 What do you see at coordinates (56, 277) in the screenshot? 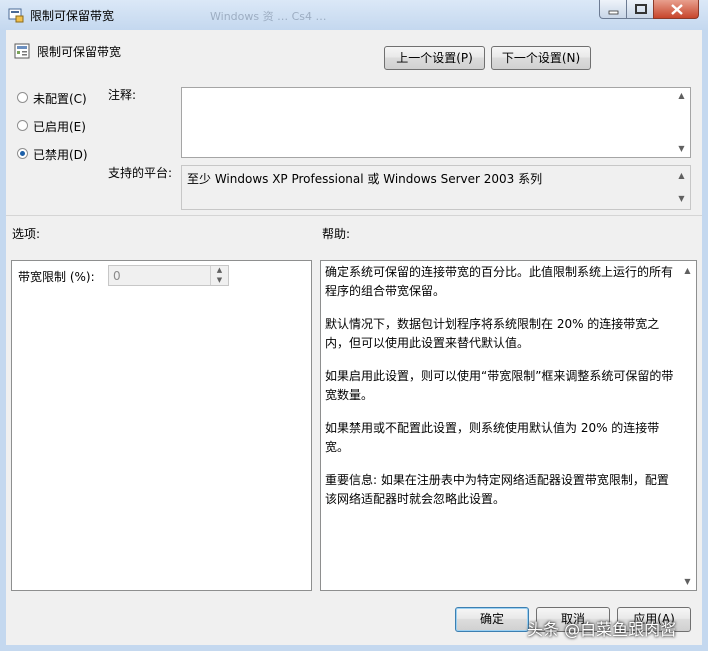
I see `bandwidth-limit-label: 带宽限制 (%):` at bounding box center [56, 277].